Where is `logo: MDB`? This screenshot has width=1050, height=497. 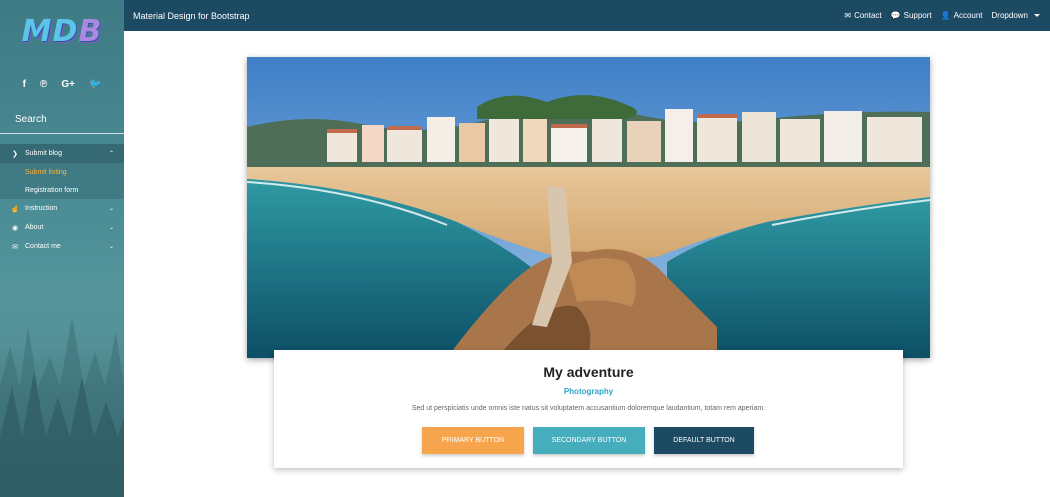 logo: MDB is located at coordinates (62, 31).